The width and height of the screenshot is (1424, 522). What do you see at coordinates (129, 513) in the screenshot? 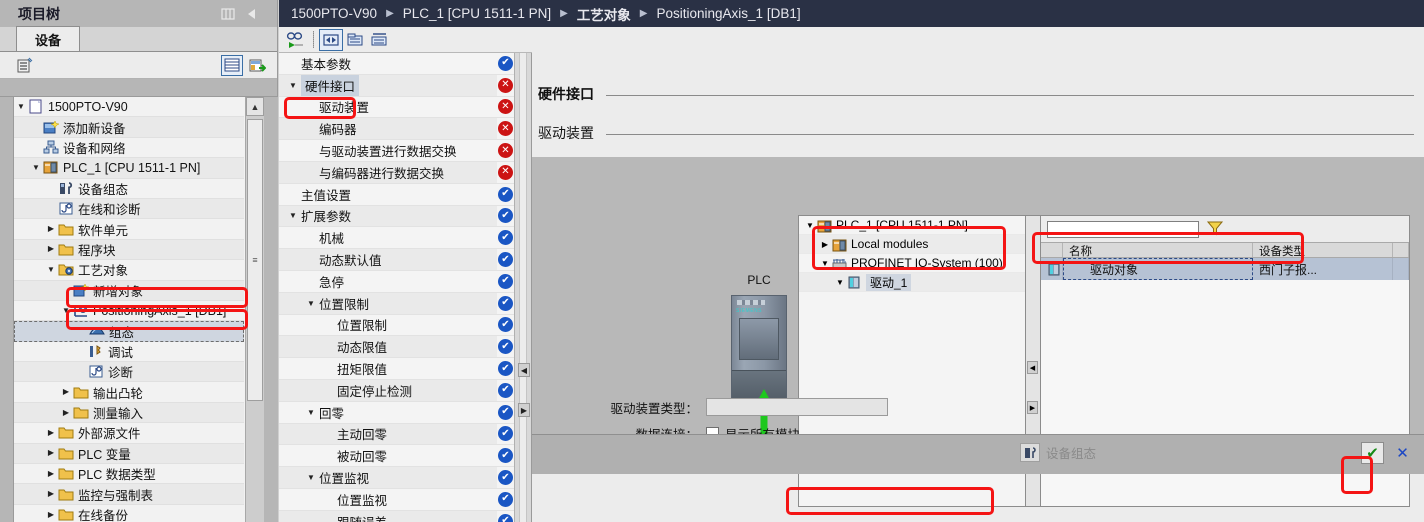
I see `tree-item-21: ▶ 在线备份` at bounding box center [129, 513].